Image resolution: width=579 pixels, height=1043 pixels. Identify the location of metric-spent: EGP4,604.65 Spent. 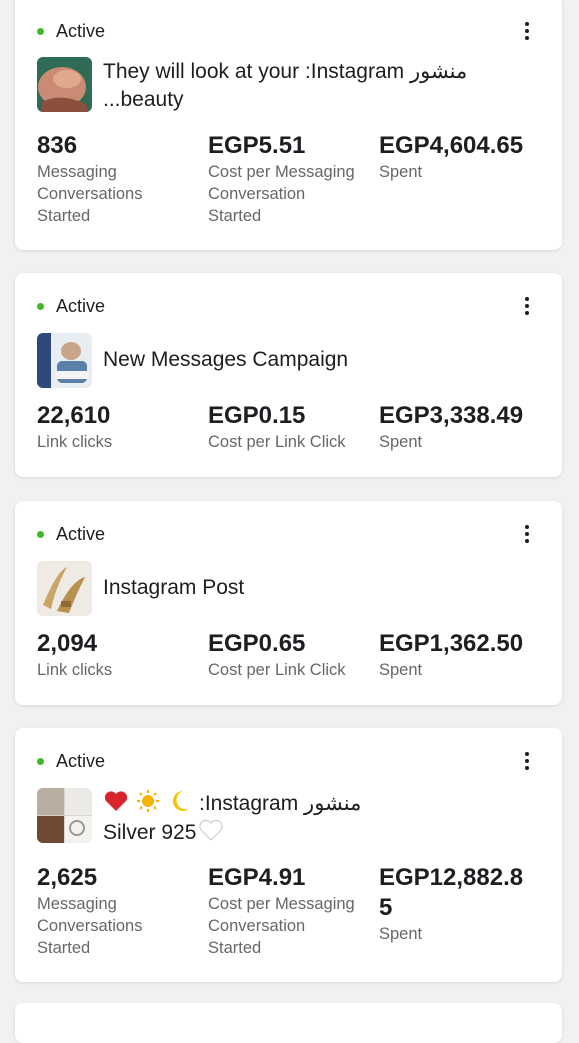
(461, 157).